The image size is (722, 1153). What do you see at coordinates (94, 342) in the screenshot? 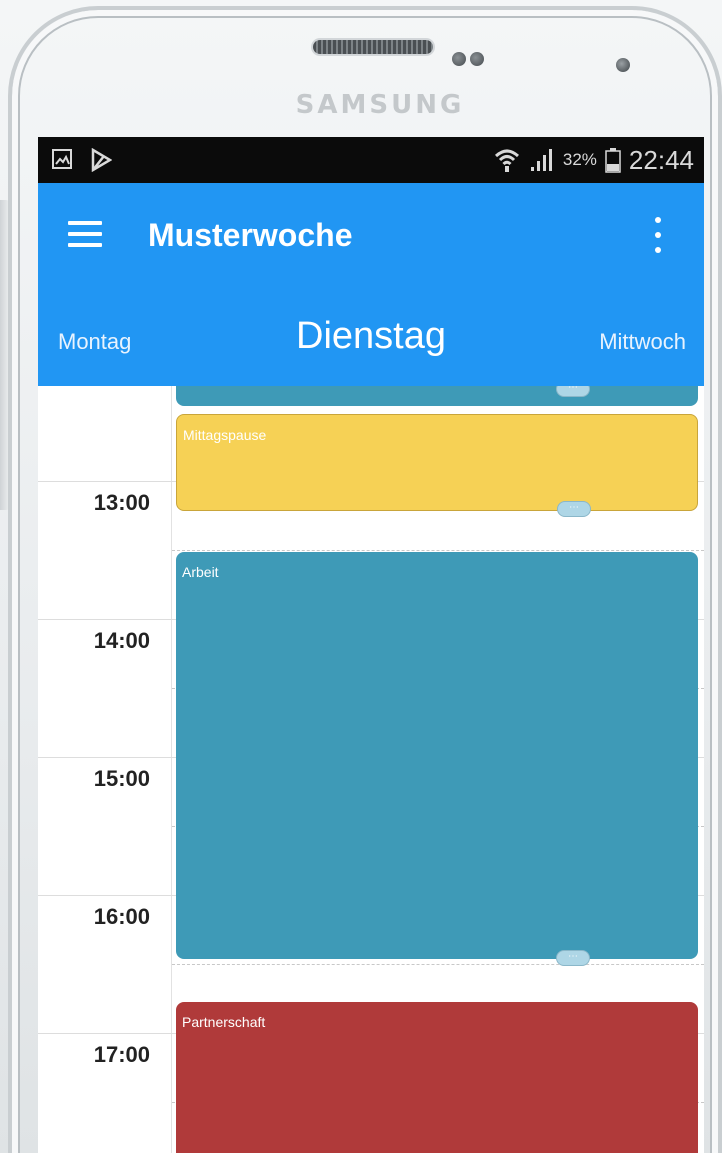
I see `previous-day-tab: Montag` at bounding box center [94, 342].